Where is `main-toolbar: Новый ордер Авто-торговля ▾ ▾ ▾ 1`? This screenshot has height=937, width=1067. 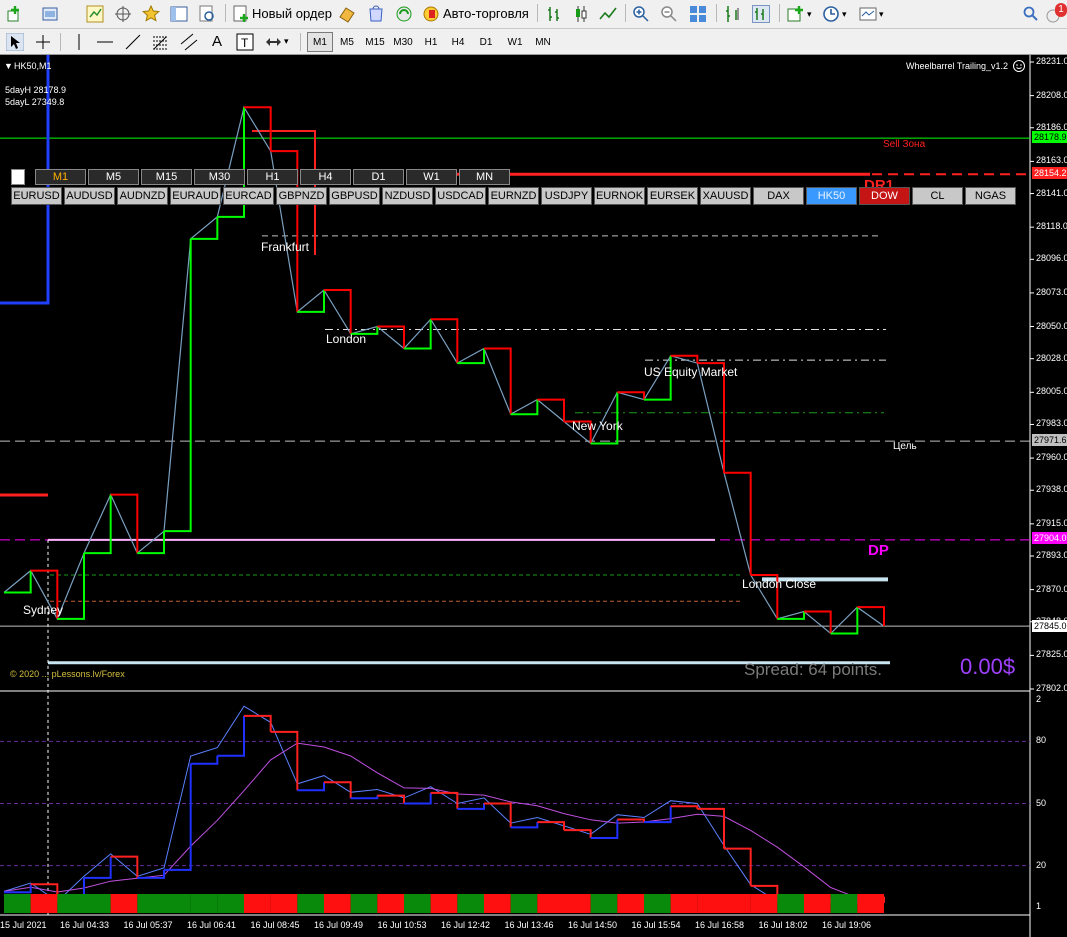
main-toolbar: Новый ордер Авто-торговля ▾ ▾ ▾ 1 is located at coordinates (533, 14).